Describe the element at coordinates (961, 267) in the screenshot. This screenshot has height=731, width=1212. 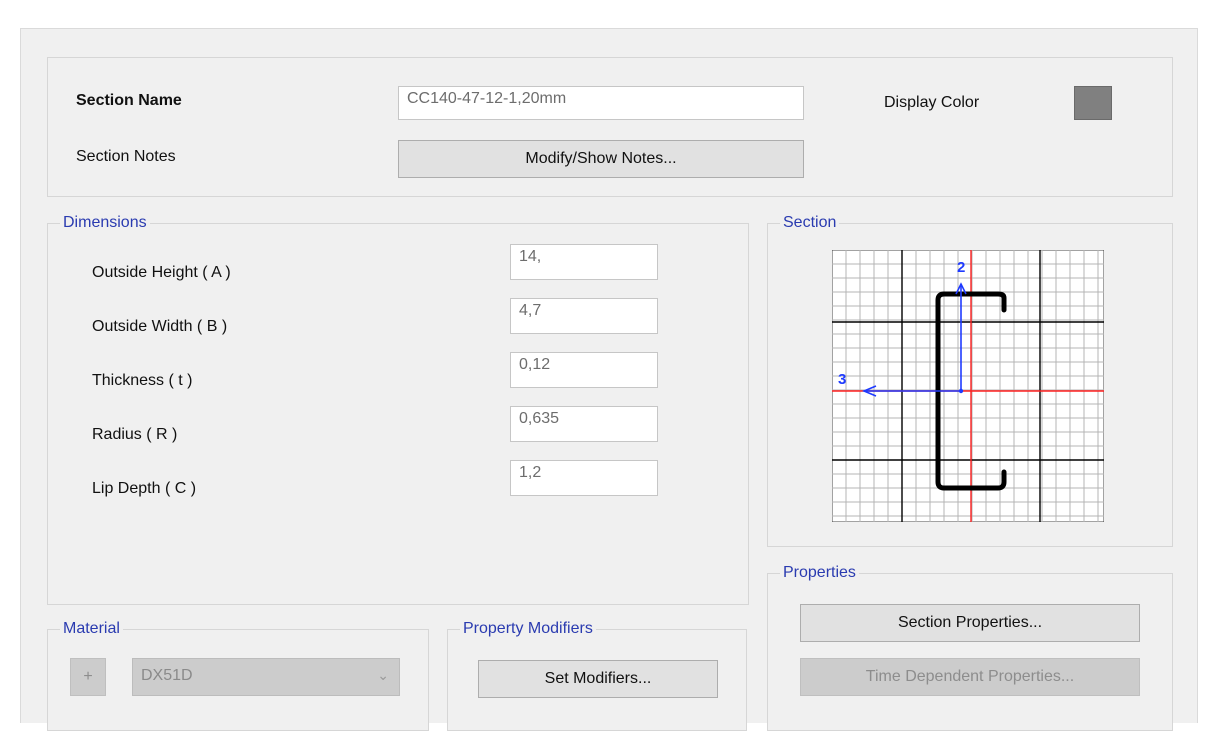
I see `axis-2-label: 2` at that location.